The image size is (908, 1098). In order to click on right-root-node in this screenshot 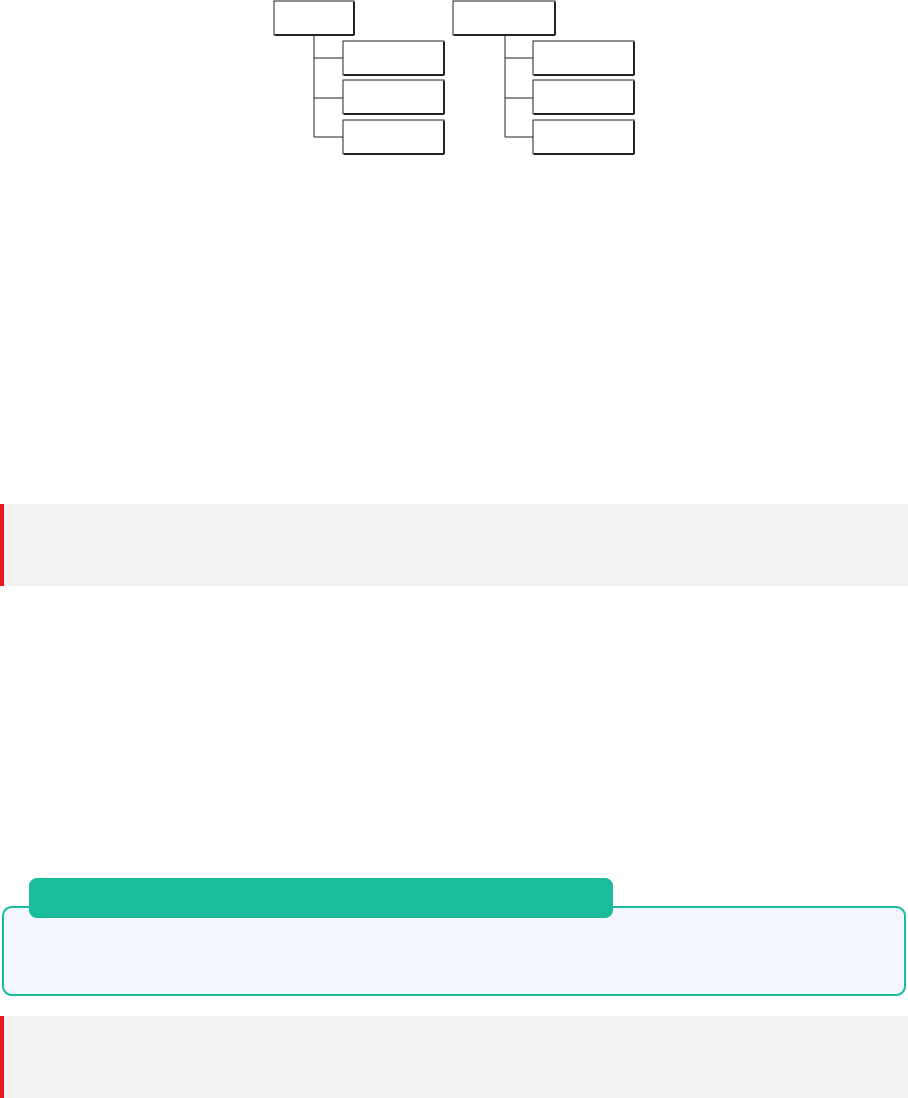, I will do `click(504, 18)`.